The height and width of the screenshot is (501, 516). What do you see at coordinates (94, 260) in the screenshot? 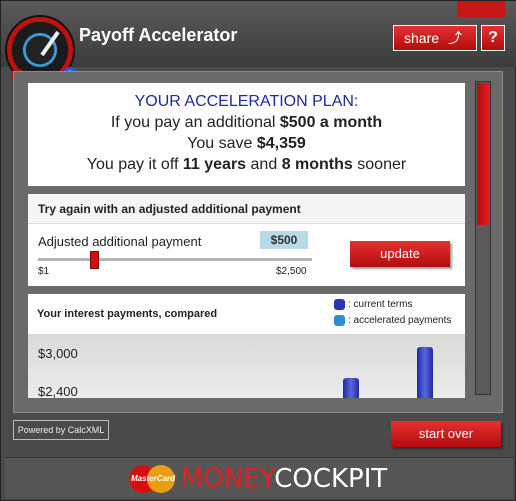
I see `payment-slider-thumb` at bounding box center [94, 260].